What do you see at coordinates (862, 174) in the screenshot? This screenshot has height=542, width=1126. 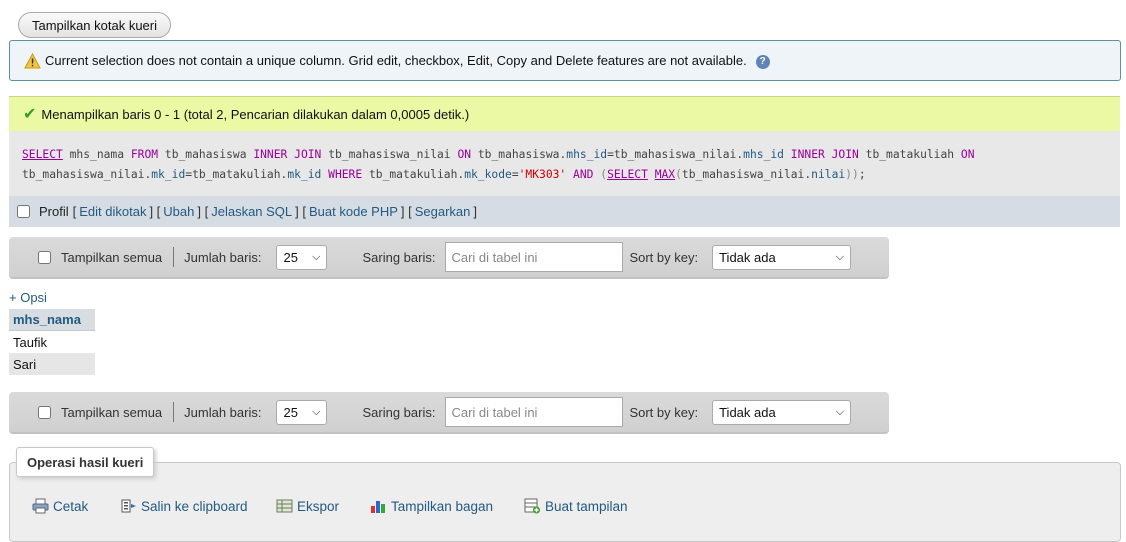 I see `sql-token: ;` at bounding box center [862, 174].